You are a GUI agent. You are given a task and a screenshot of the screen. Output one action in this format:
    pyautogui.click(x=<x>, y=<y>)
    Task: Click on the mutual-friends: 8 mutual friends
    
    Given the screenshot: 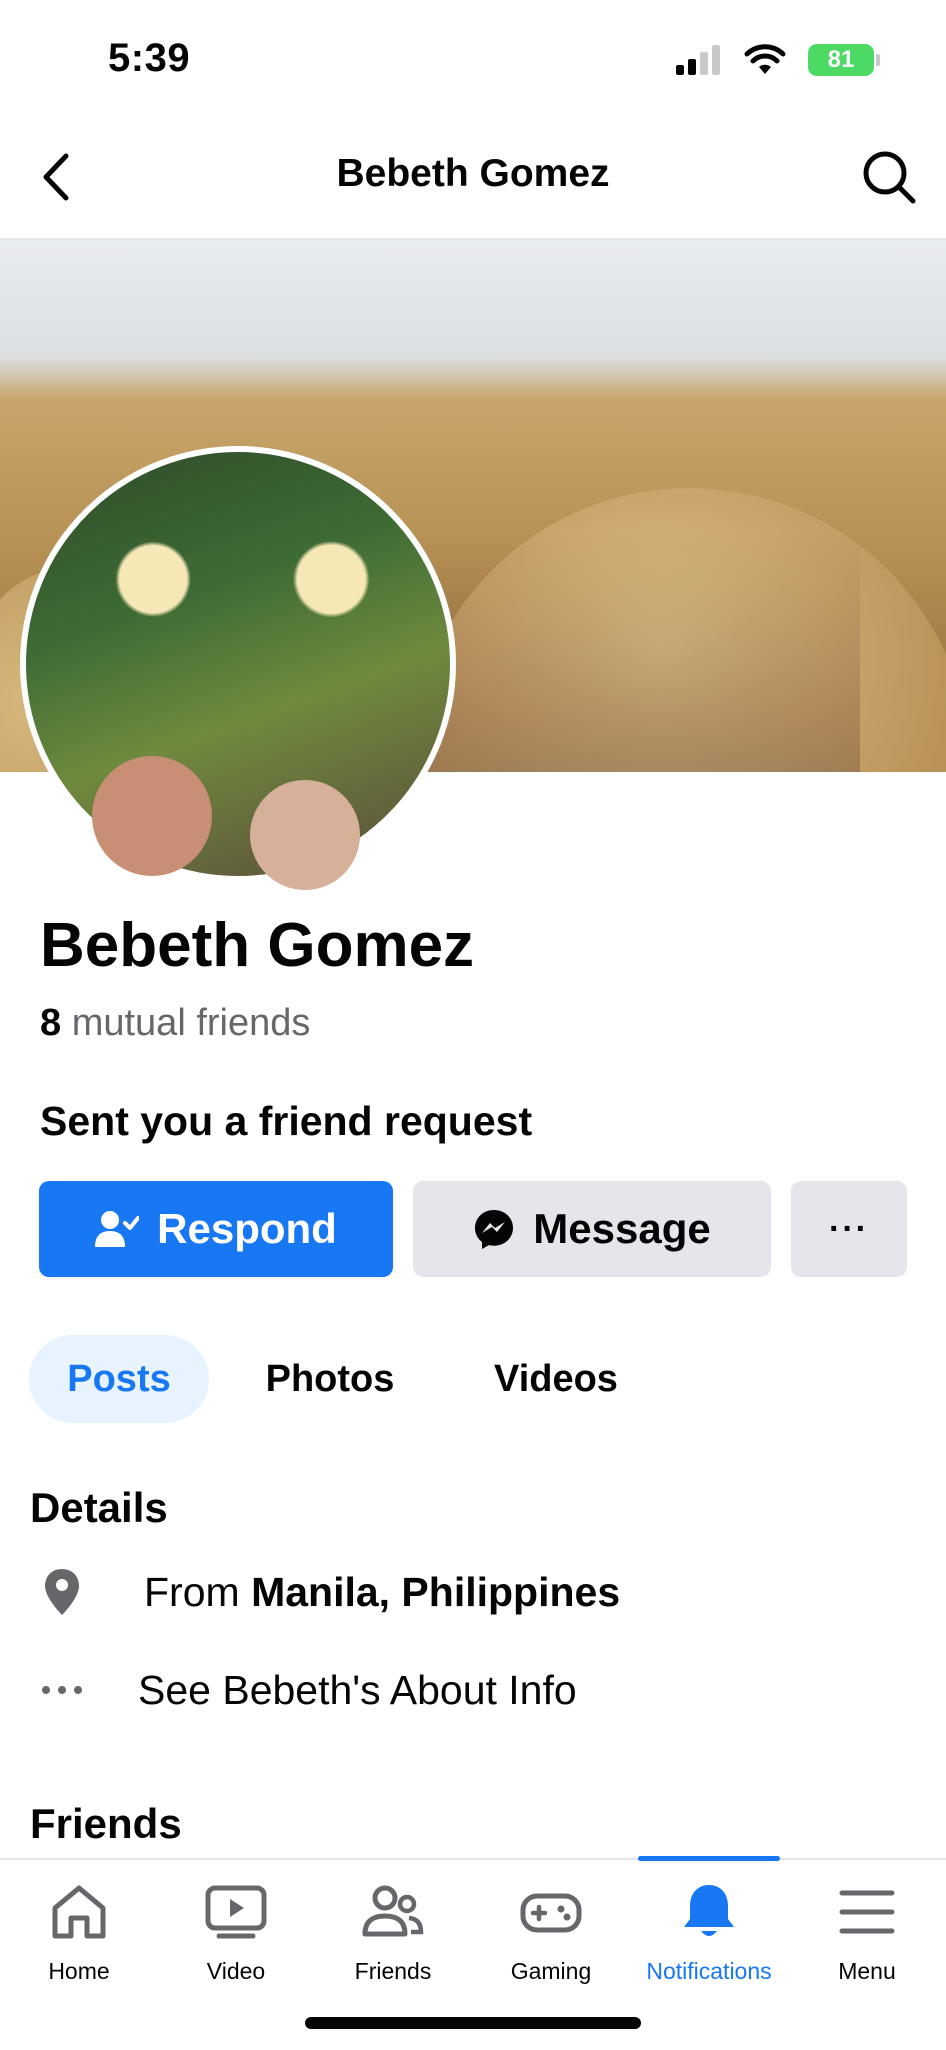 What is the action you would take?
    pyautogui.click(x=175, y=1023)
    